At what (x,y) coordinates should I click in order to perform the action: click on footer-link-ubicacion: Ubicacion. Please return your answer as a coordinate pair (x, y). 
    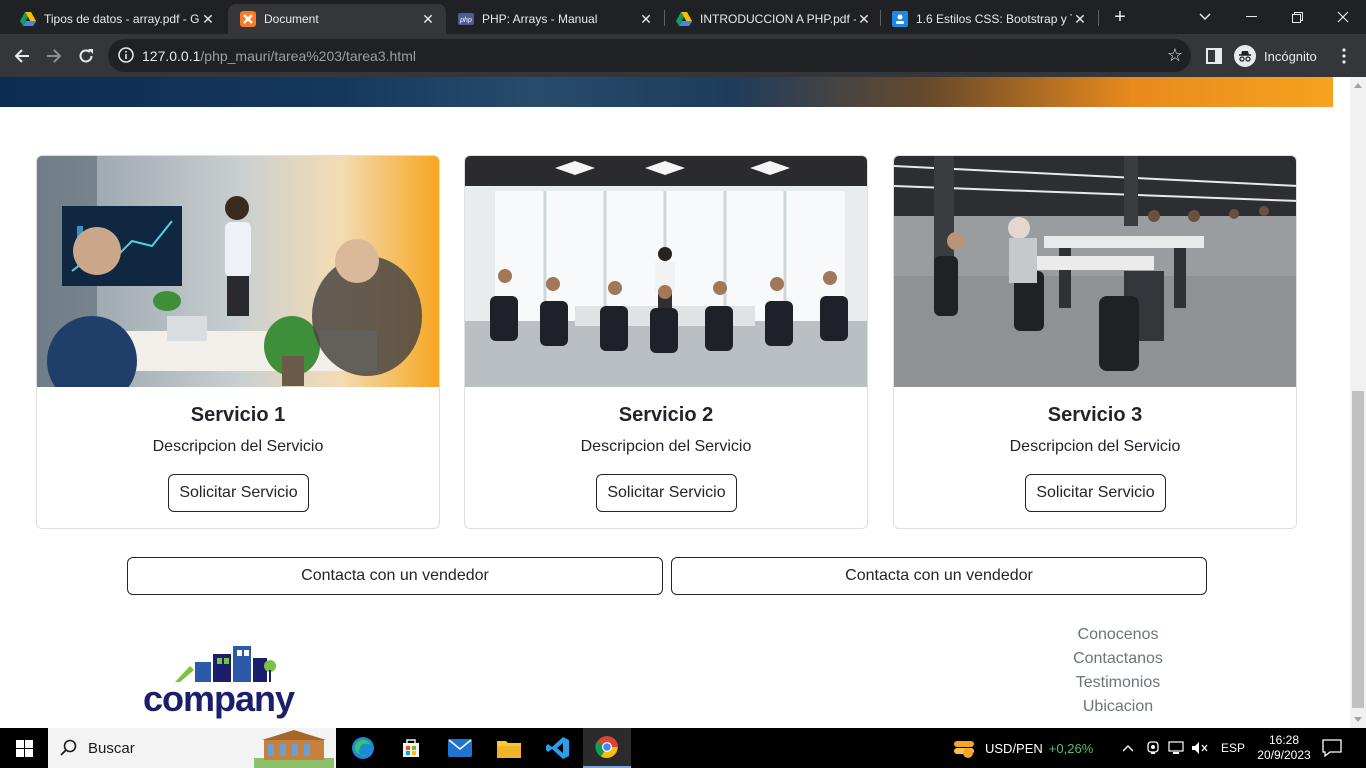
    Looking at the image, I should click on (1118, 707).